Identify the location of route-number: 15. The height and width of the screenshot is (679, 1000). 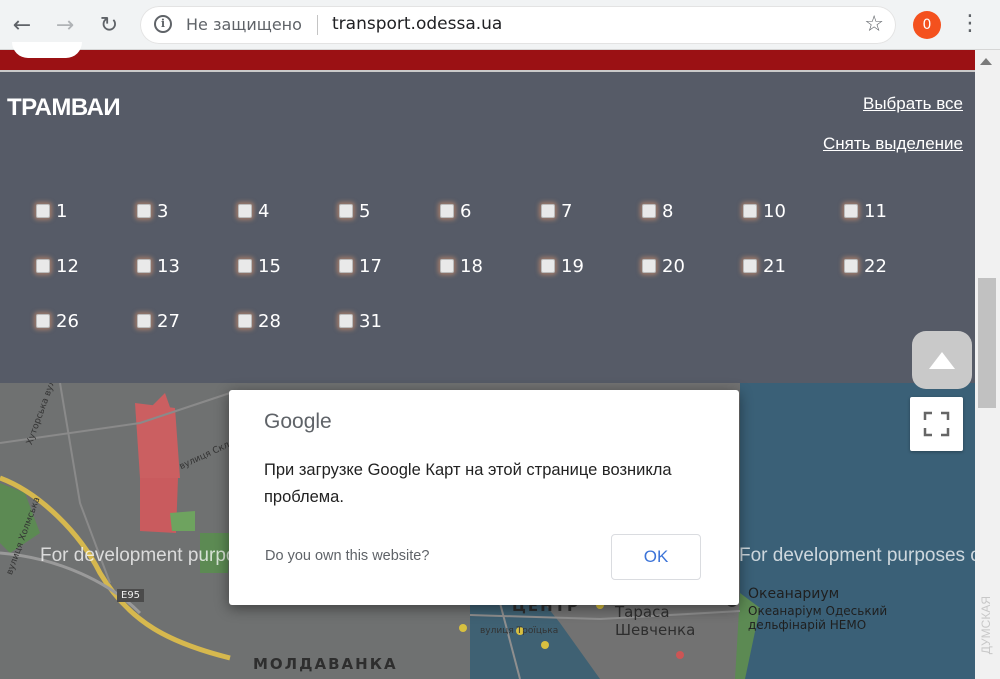
(269, 266).